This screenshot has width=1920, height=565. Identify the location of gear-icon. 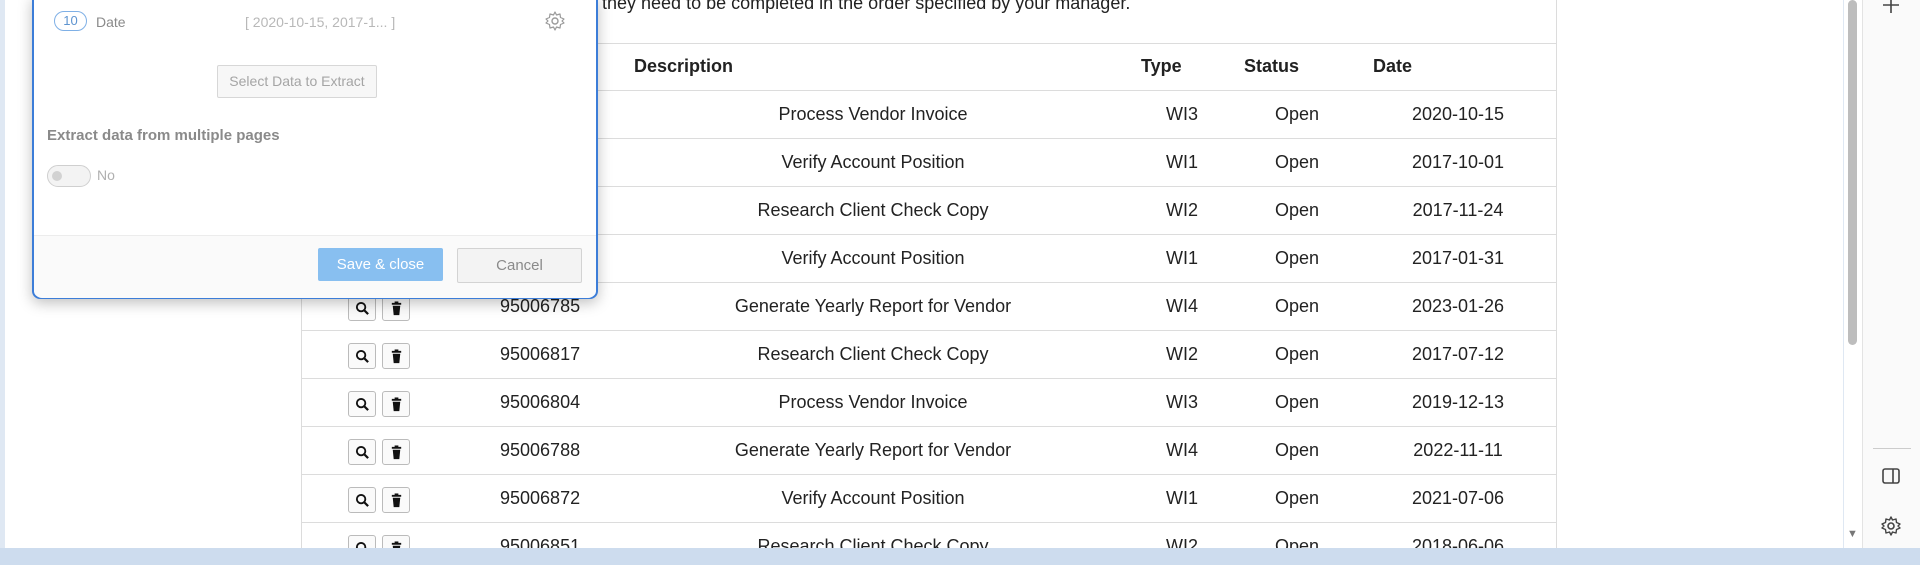
(1891, 526).